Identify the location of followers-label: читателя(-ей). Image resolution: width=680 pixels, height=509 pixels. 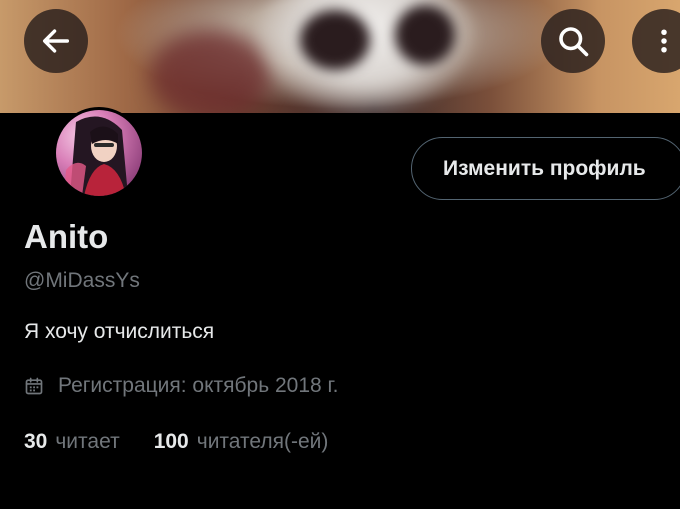
(262, 441).